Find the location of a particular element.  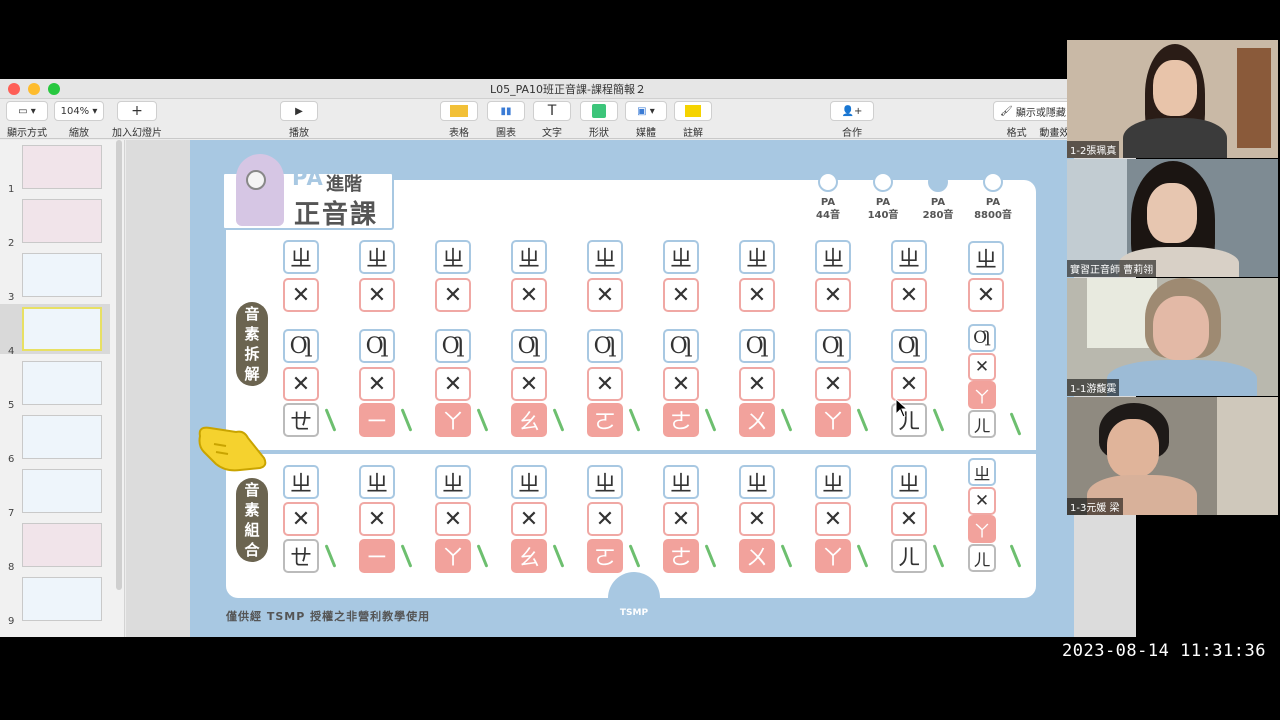

ending-tile: ㄛ is located at coordinates (605, 556).